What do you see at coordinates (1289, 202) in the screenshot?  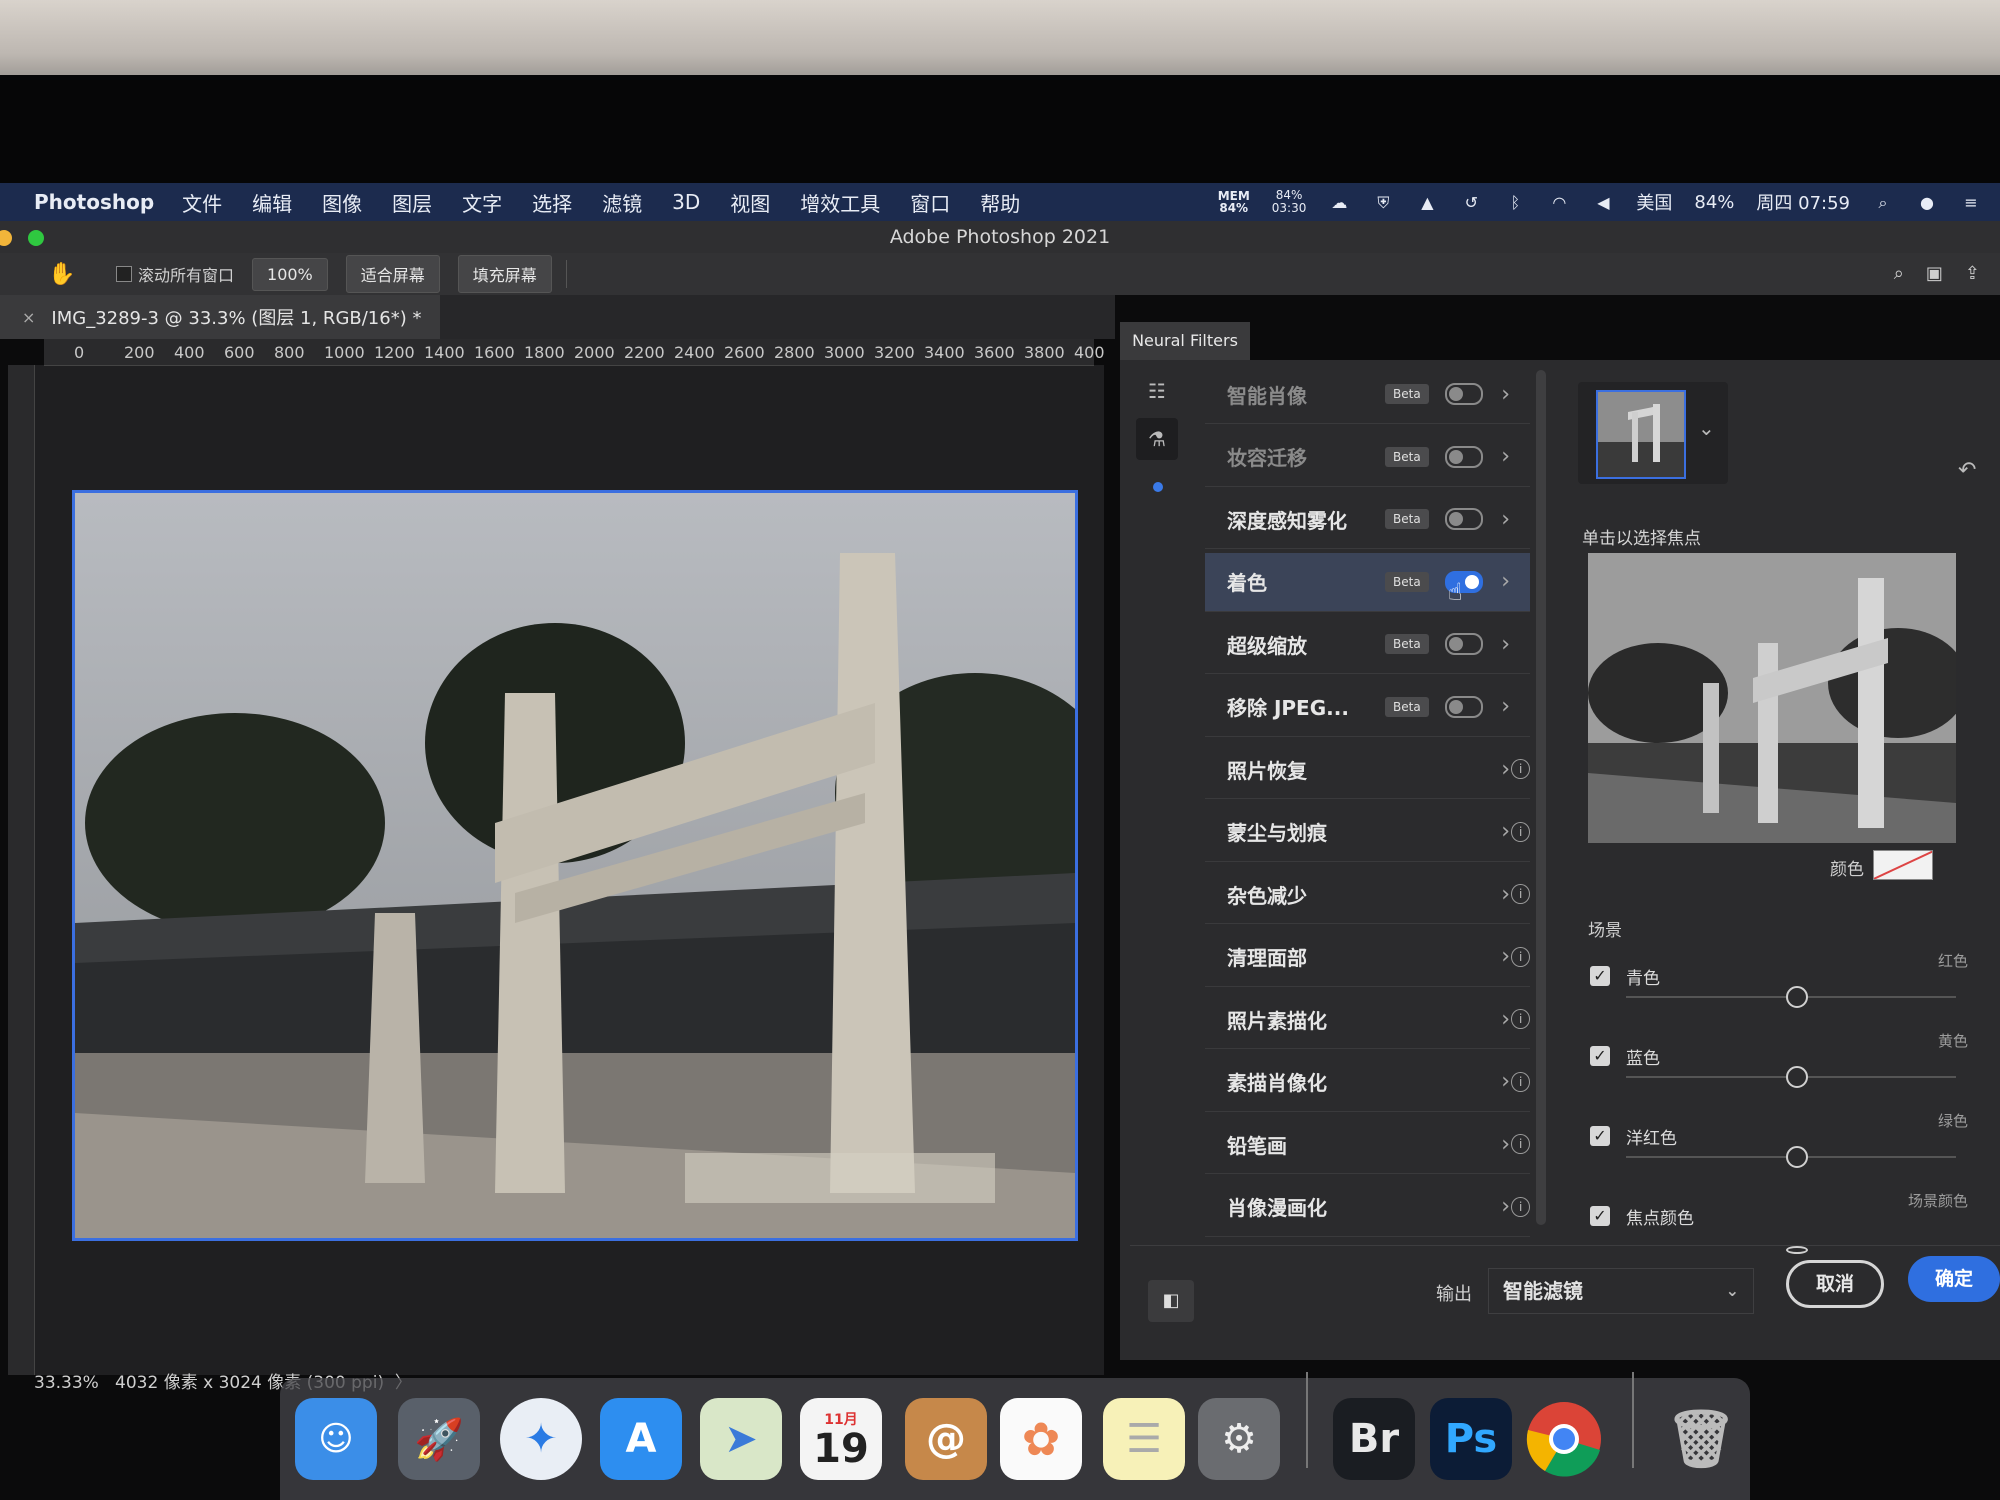 I see `battery-status-stats: 84% 03:30` at bounding box center [1289, 202].